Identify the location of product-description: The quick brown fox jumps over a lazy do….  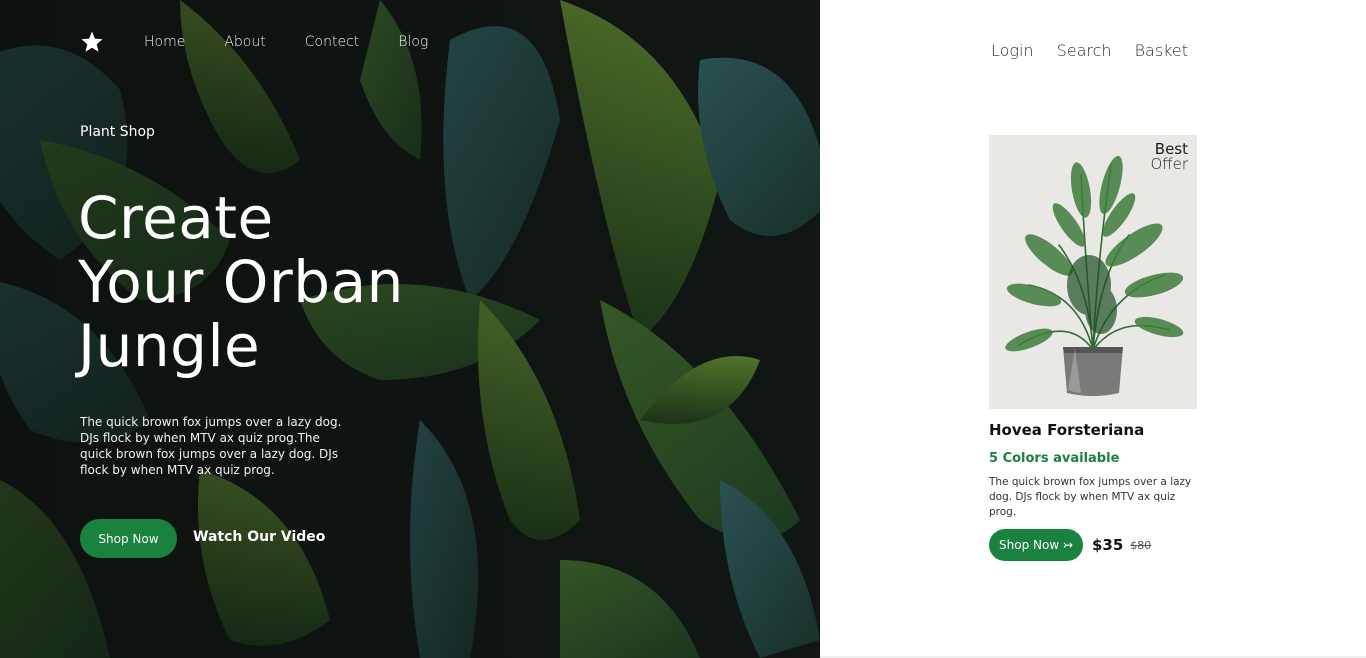
(1090, 497).